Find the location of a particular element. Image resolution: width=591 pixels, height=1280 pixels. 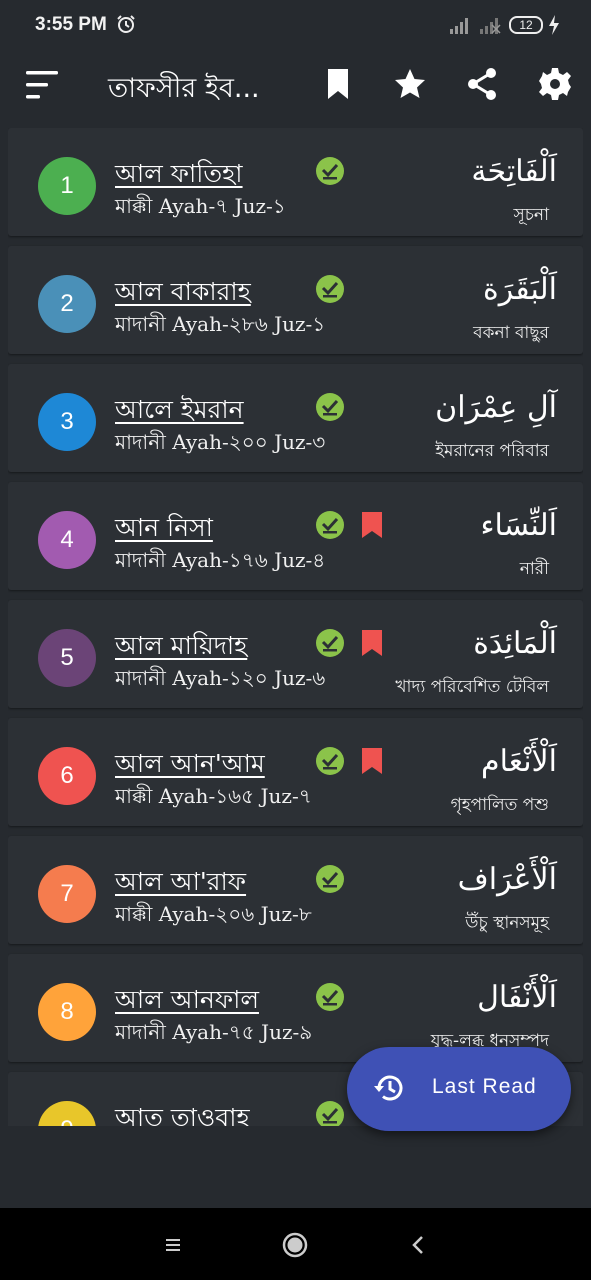

surah-number-badge: 1 is located at coordinates (67, 186).